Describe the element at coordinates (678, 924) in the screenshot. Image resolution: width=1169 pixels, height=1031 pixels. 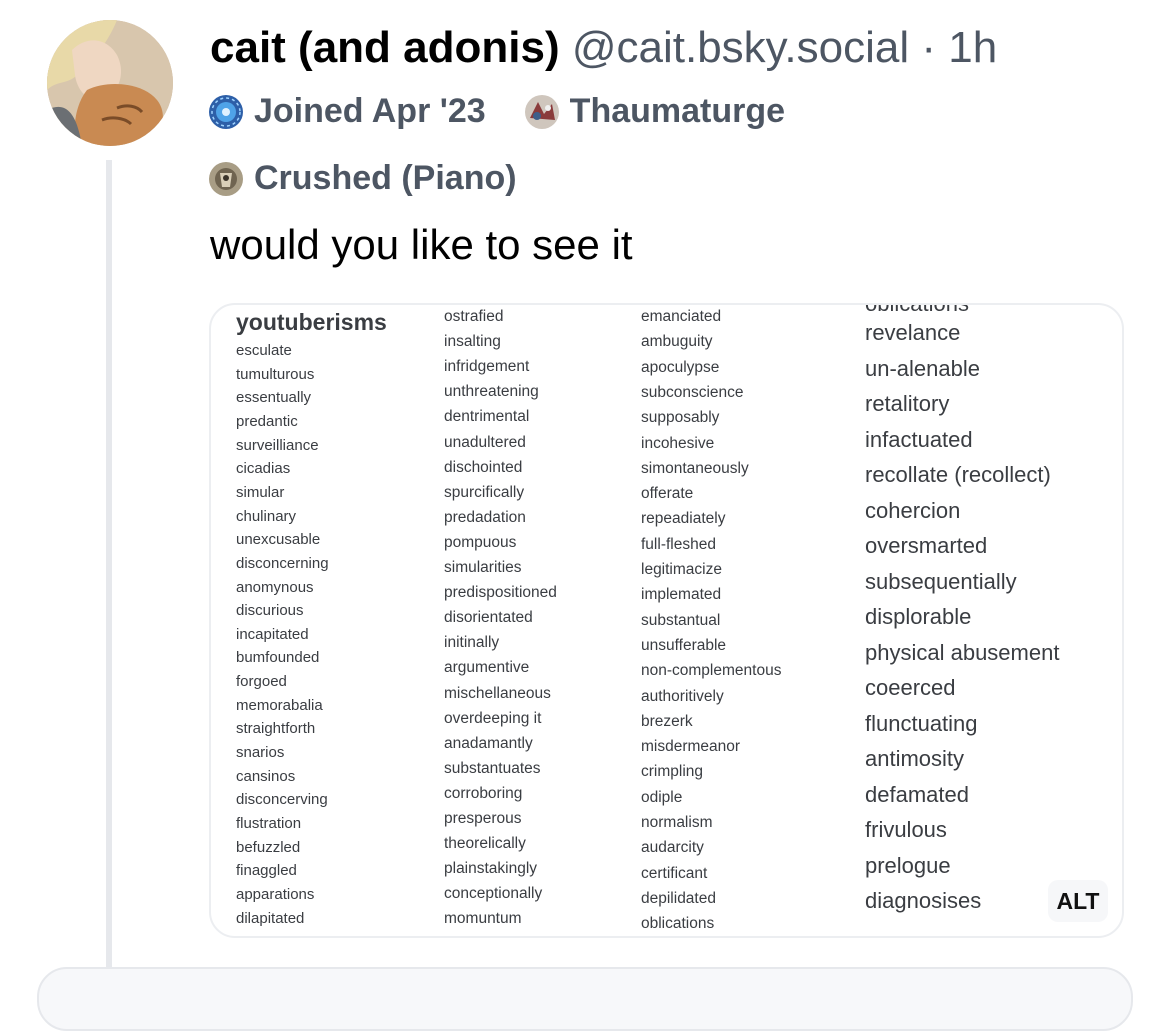
I see `word-item: oblications` at that location.